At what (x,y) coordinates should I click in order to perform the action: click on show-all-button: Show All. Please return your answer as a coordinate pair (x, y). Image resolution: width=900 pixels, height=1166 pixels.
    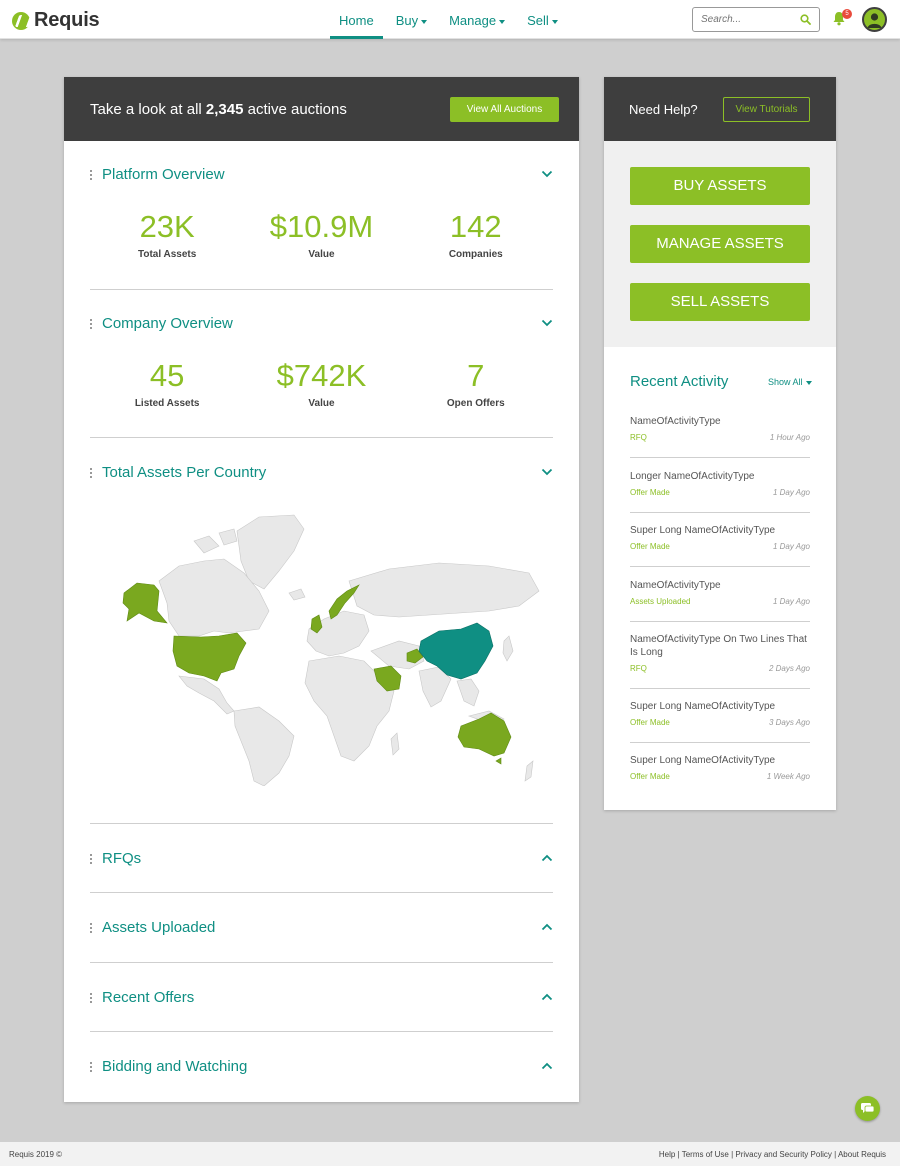
    Looking at the image, I should click on (790, 382).